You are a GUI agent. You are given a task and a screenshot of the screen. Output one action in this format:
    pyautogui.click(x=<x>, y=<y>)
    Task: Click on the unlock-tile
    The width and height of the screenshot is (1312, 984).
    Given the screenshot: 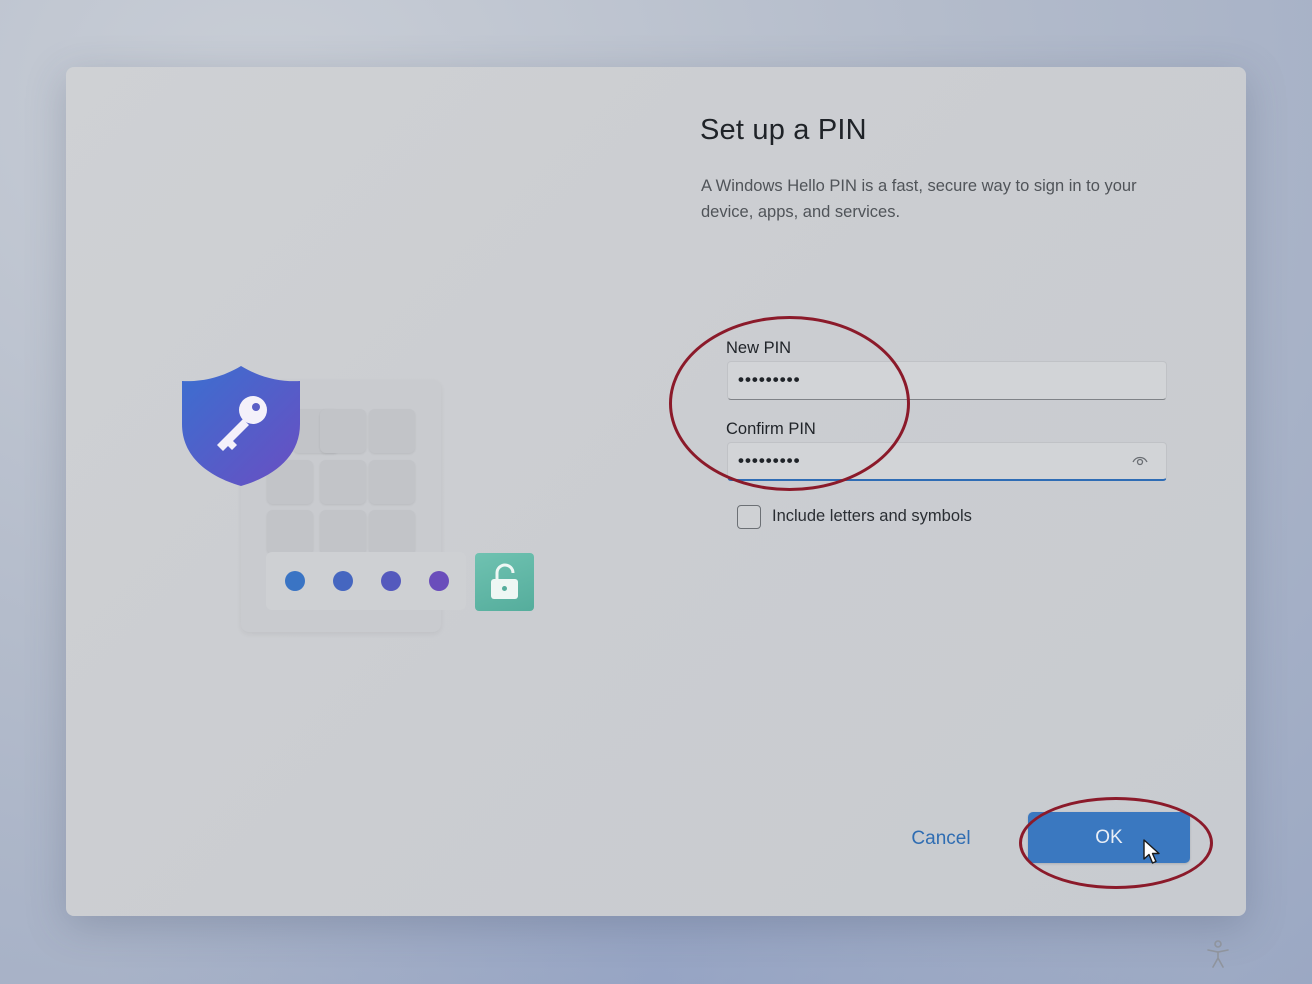 What is the action you would take?
    pyautogui.click(x=504, y=582)
    